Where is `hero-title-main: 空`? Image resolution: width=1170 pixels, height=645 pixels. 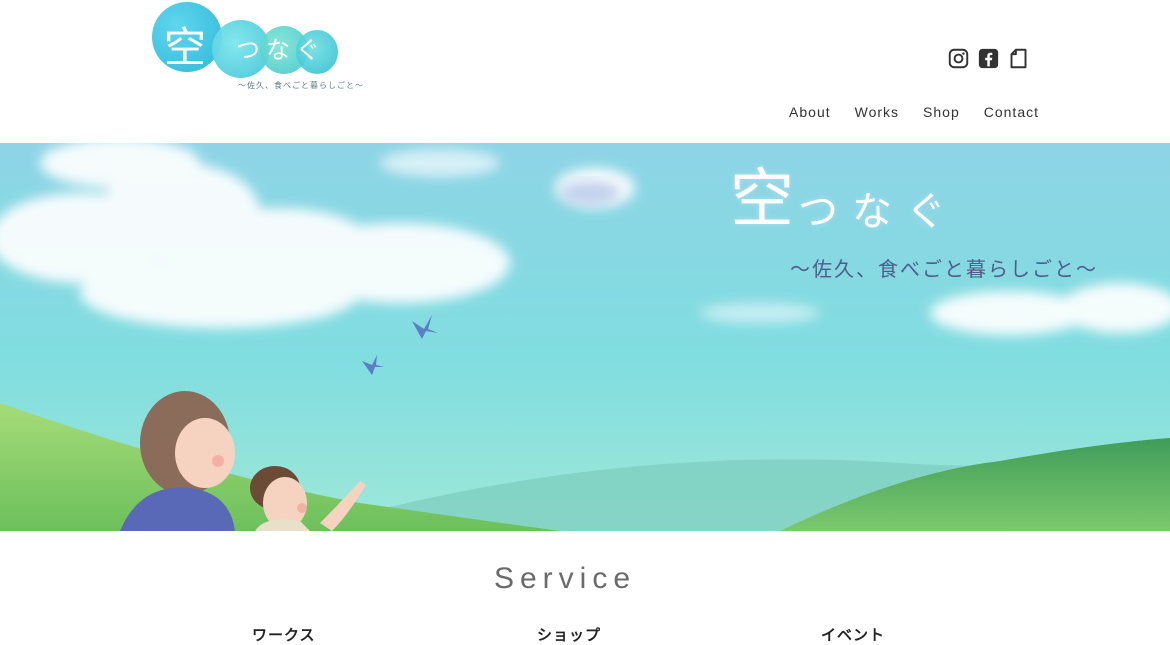 hero-title-main: 空 is located at coordinates (764, 200).